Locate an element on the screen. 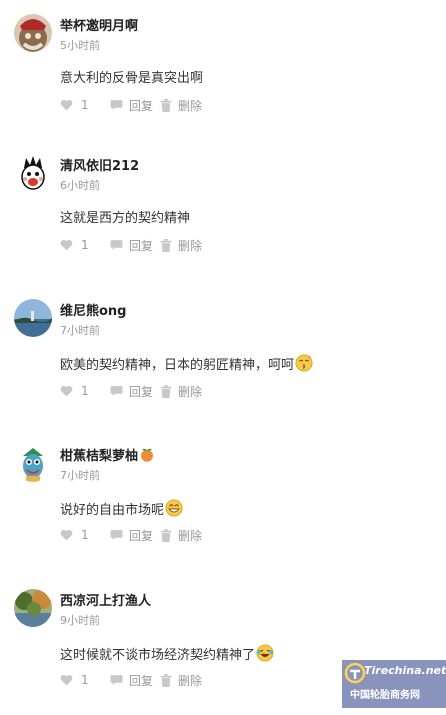 The height and width of the screenshot is (715, 446). username: 清风依旧212 is located at coordinates (99, 164).